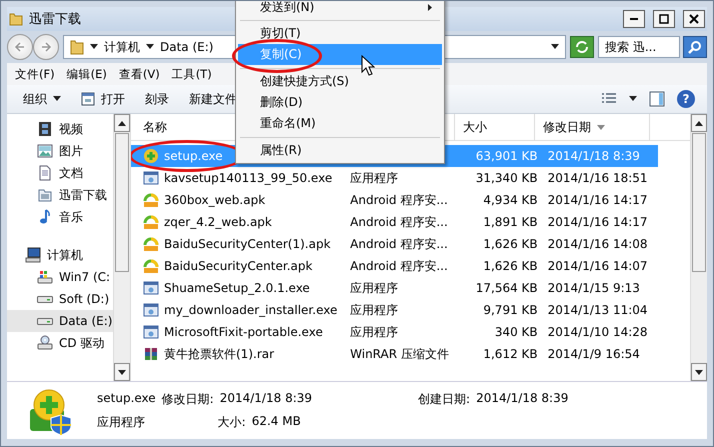 The image size is (714, 447). I want to click on file-name: 黄牛抢票软件(1).rar, so click(219, 354).